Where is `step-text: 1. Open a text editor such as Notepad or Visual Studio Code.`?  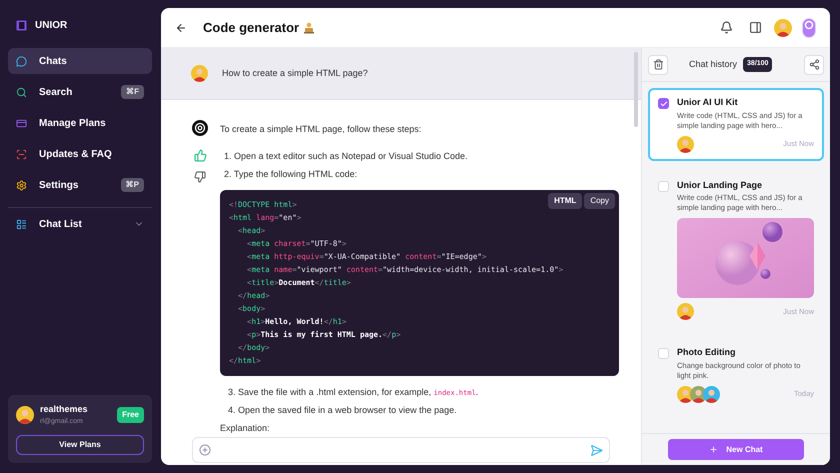
step-text: 1. Open a text editor such as Notepad or Visual Studio Code. is located at coordinates (346, 156).